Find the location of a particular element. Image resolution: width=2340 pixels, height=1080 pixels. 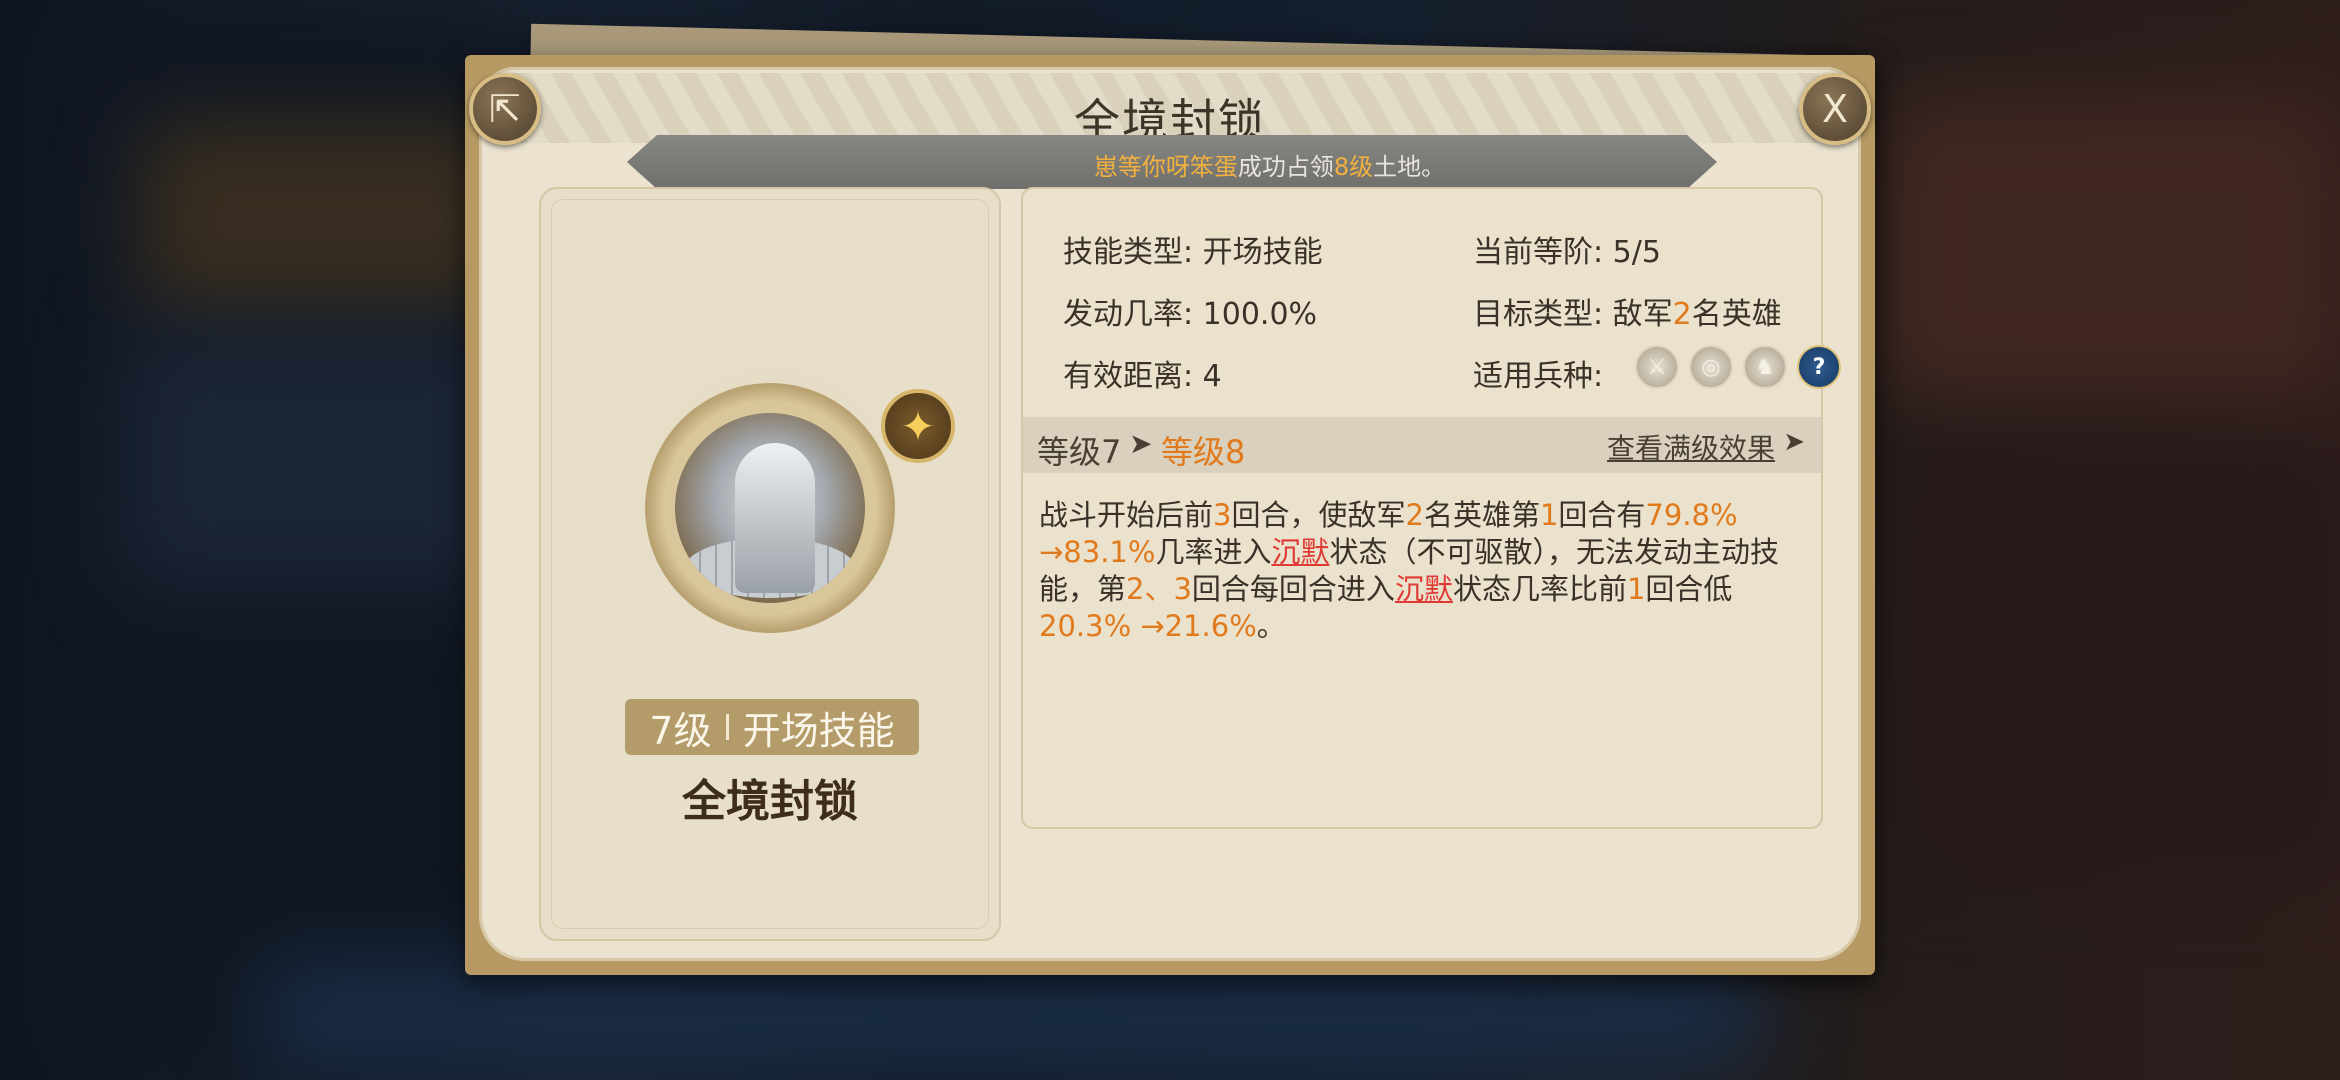

target-type-value: 敌军2名英雄 is located at coordinates (1697, 314).